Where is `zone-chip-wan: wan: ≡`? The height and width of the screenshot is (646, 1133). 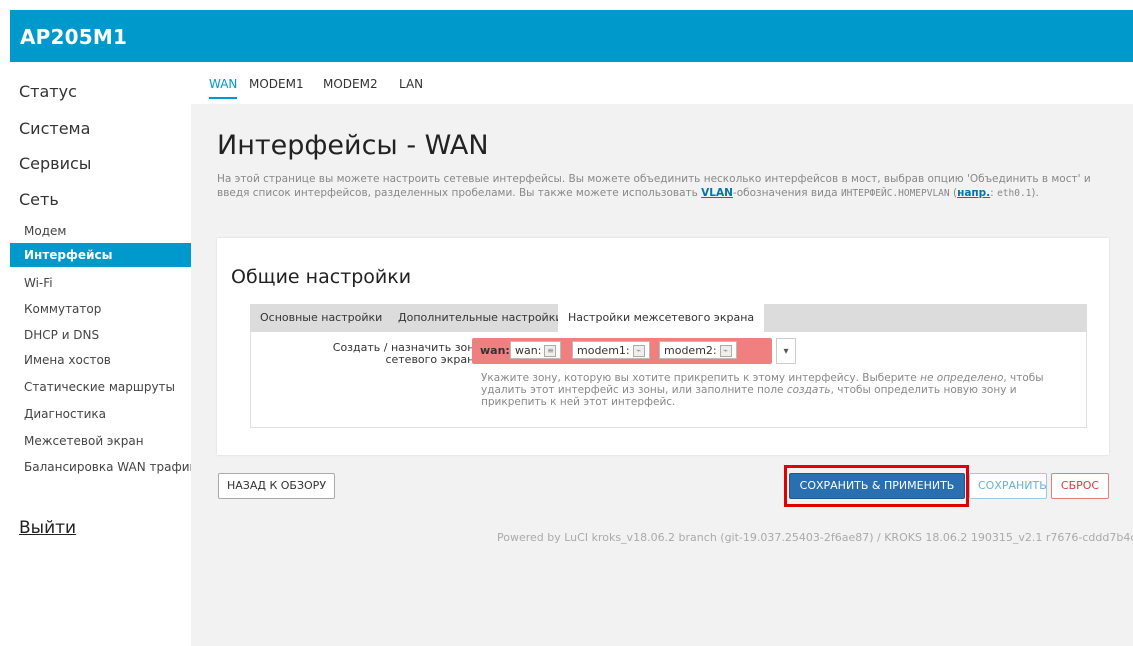
zone-chip-wan: wan: ≡ is located at coordinates (536, 350).